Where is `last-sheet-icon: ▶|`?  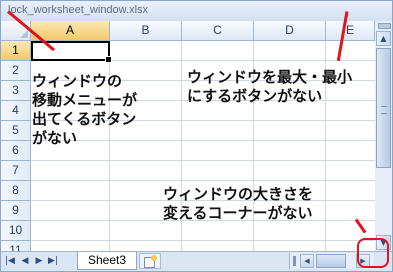
last-sheet-icon: ▶| is located at coordinates (53, 261).